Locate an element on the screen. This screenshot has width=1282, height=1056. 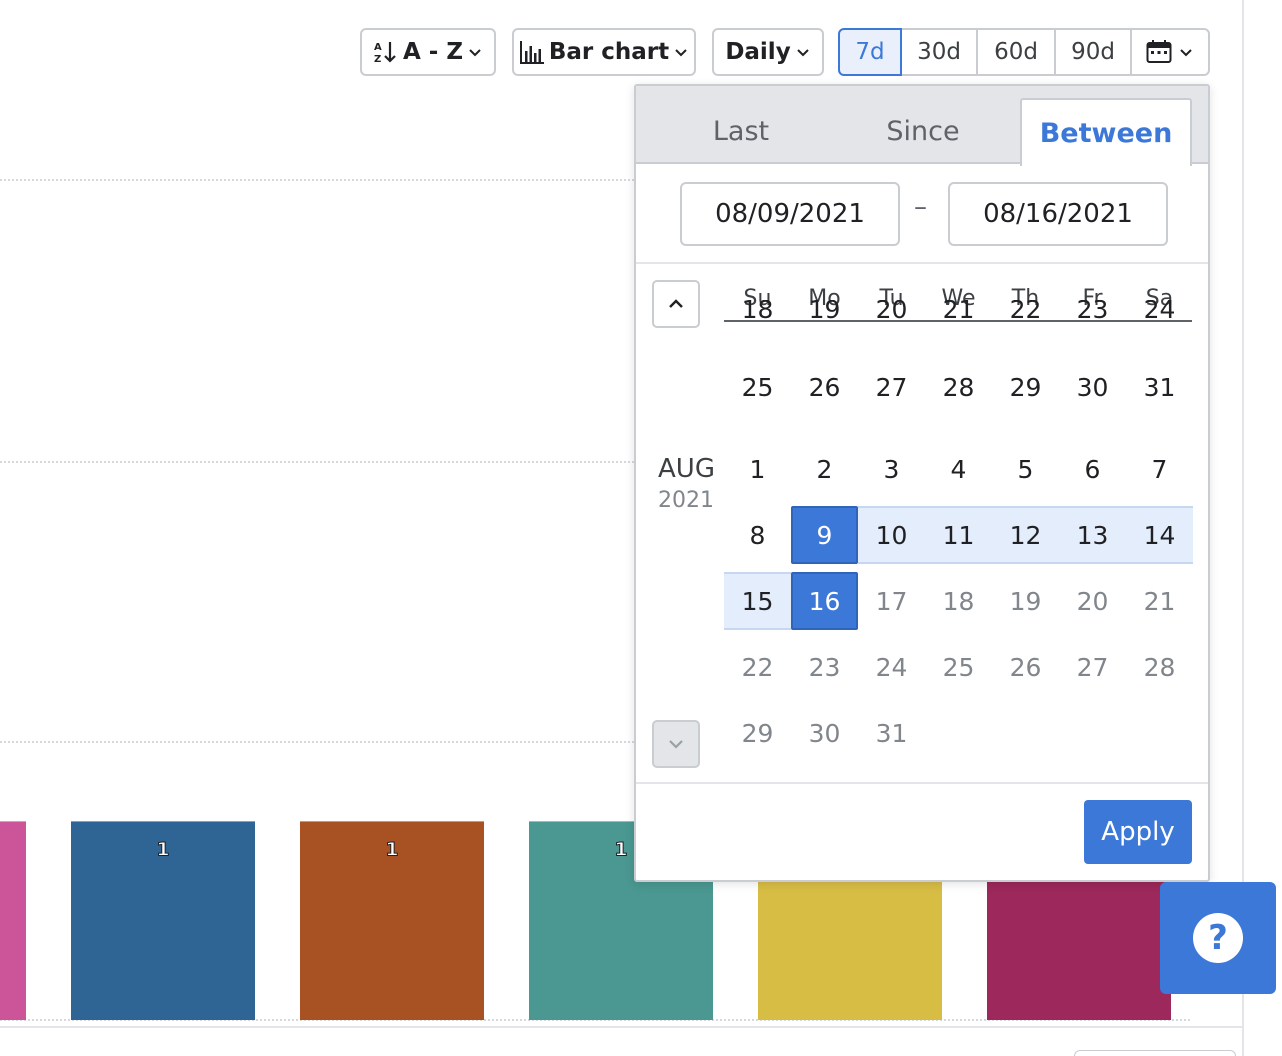
tab-between: Between is located at coordinates (1106, 132).